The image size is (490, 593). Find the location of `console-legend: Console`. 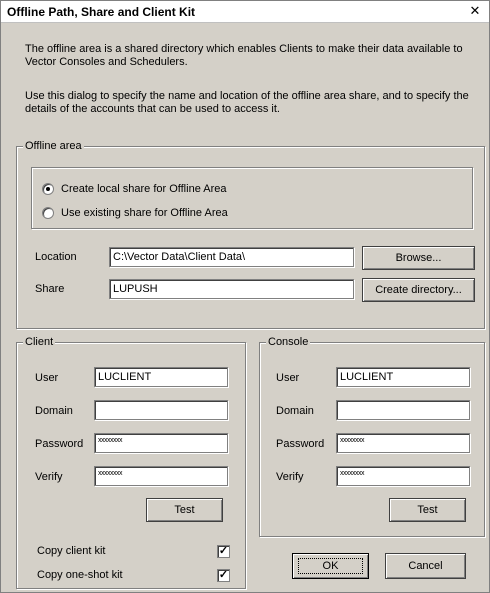

console-legend: Console is located at coordinates (288, 342).